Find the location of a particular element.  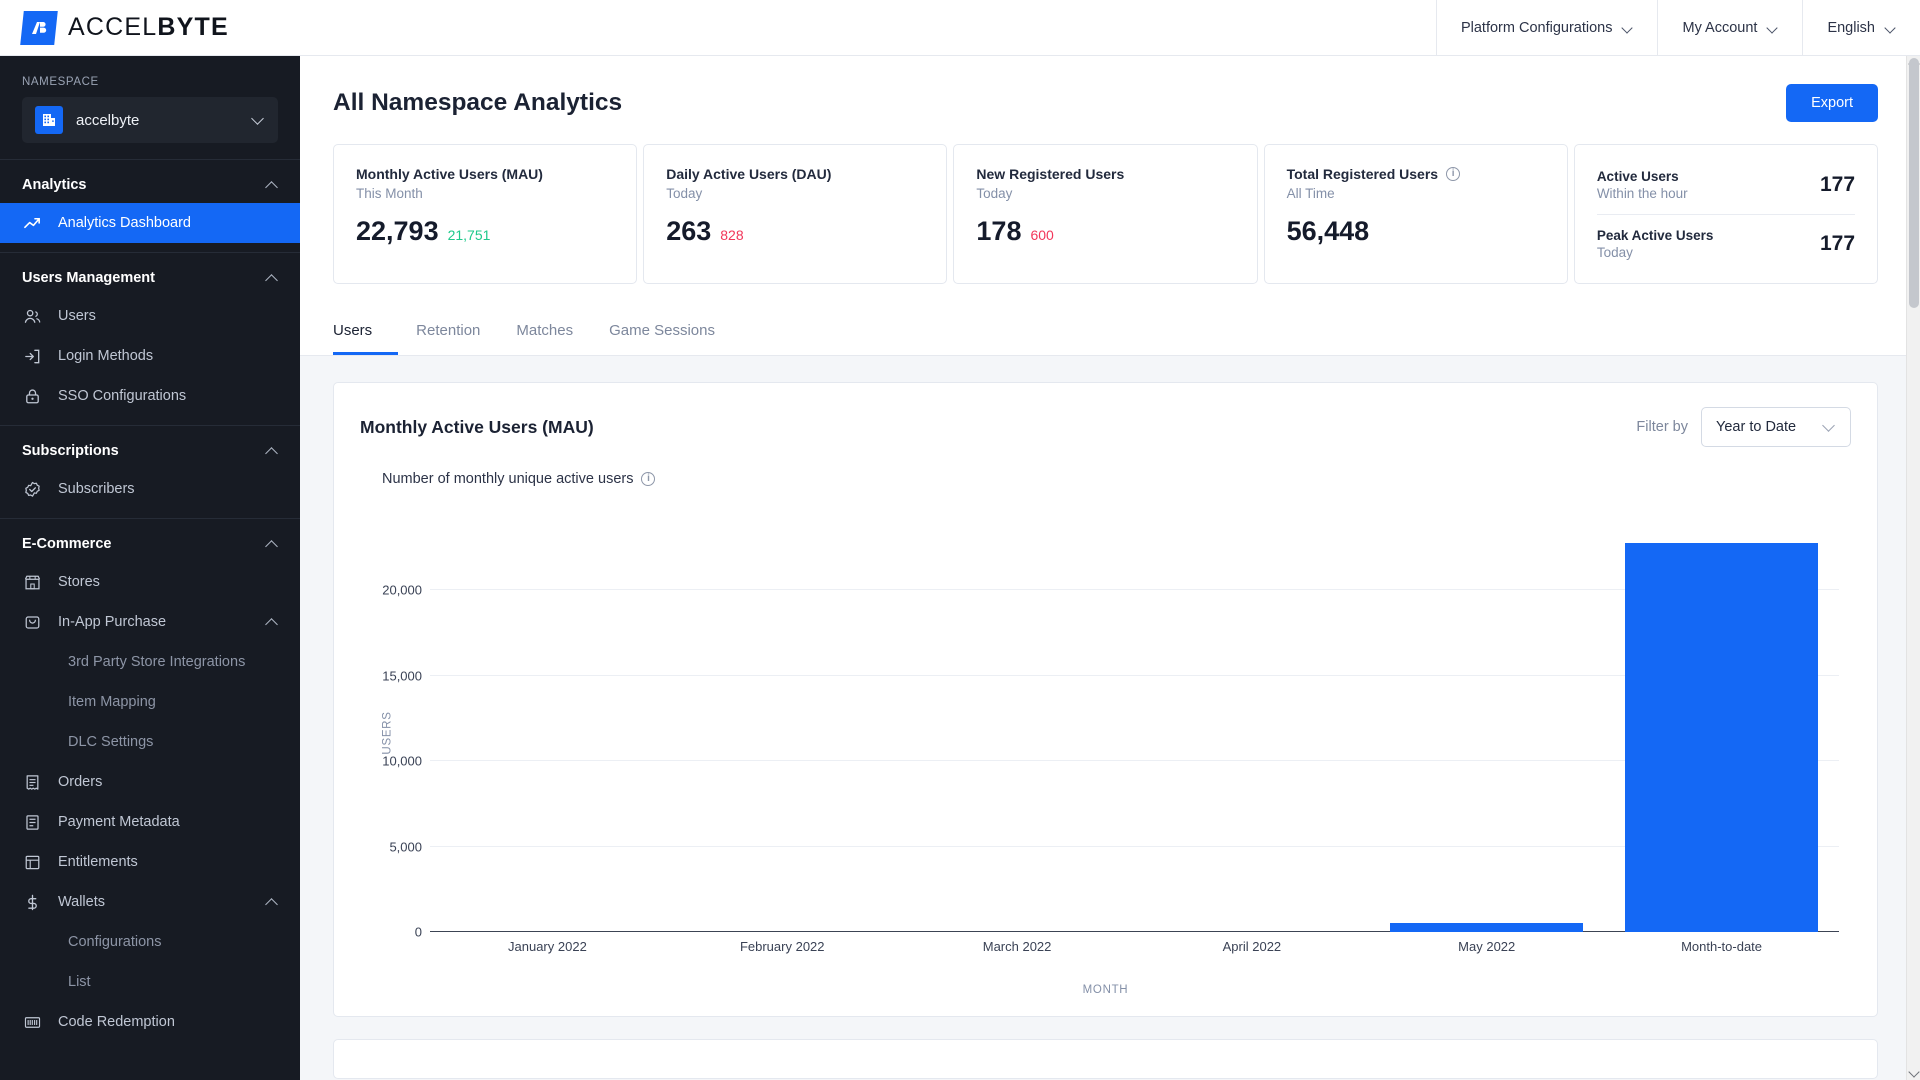

nav-group-subscriptions: Subscriptions Subscribers is located at coordinates (150, 471).